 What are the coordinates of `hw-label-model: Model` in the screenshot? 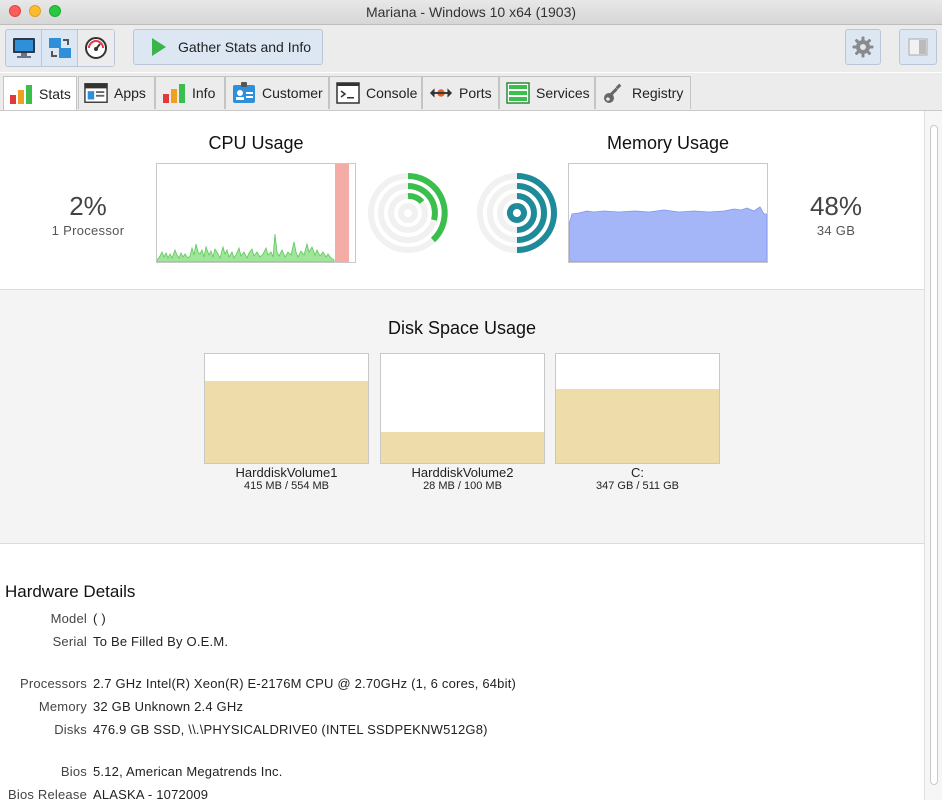 It's located at (68, 618).